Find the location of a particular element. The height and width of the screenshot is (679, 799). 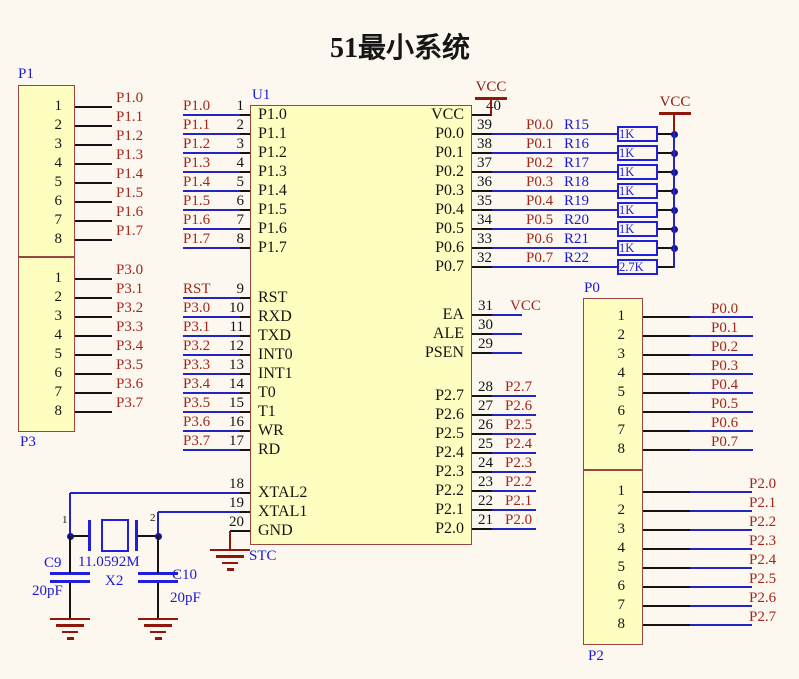

chip-pin-name-P2.7: P2.7 is located at coordinates (449, 395).